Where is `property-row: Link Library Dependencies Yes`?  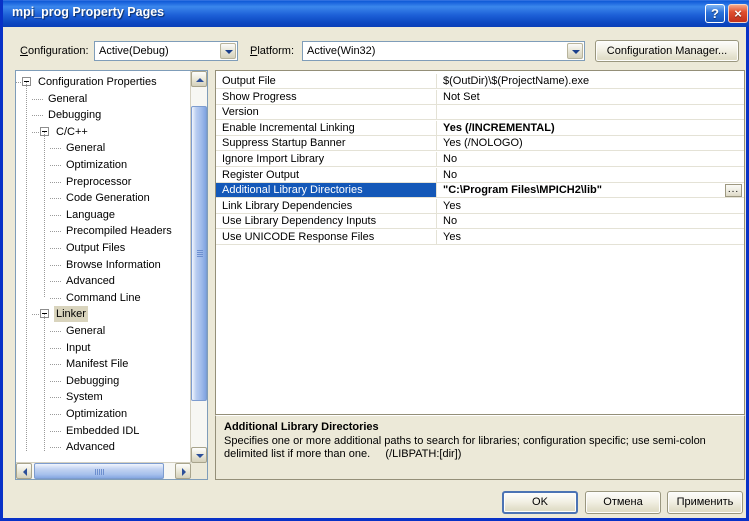
property-row: Link Library Dependencies Yes is located at coordinates (480, 206).